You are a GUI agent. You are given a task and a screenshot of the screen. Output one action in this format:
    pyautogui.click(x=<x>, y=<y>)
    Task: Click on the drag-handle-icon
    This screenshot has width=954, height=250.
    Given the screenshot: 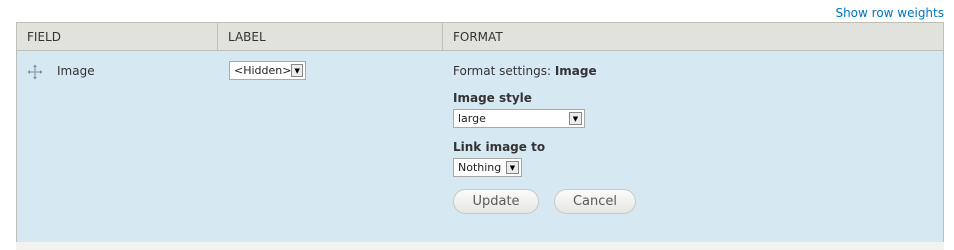 What is the action you would take?
    pyautogui.click(x=35, y=72)
    